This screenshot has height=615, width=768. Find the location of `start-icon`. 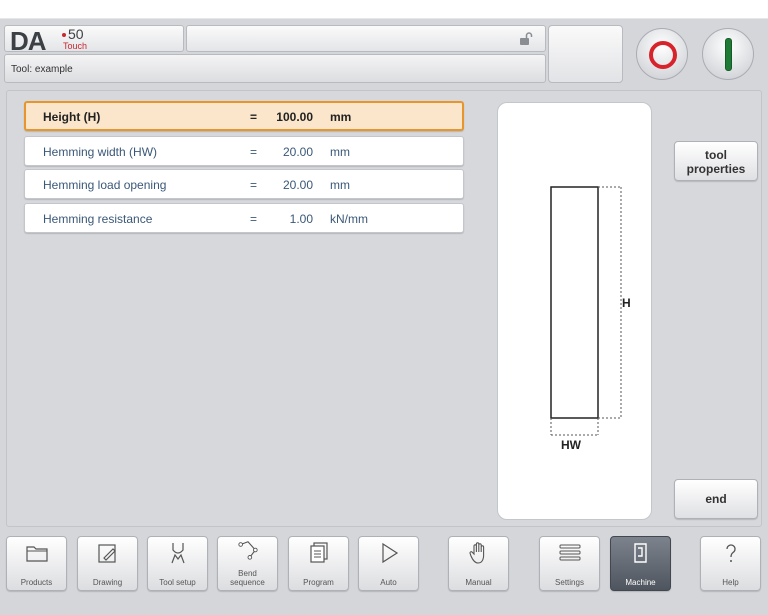

start-icon is located at coordinates (728, 54).